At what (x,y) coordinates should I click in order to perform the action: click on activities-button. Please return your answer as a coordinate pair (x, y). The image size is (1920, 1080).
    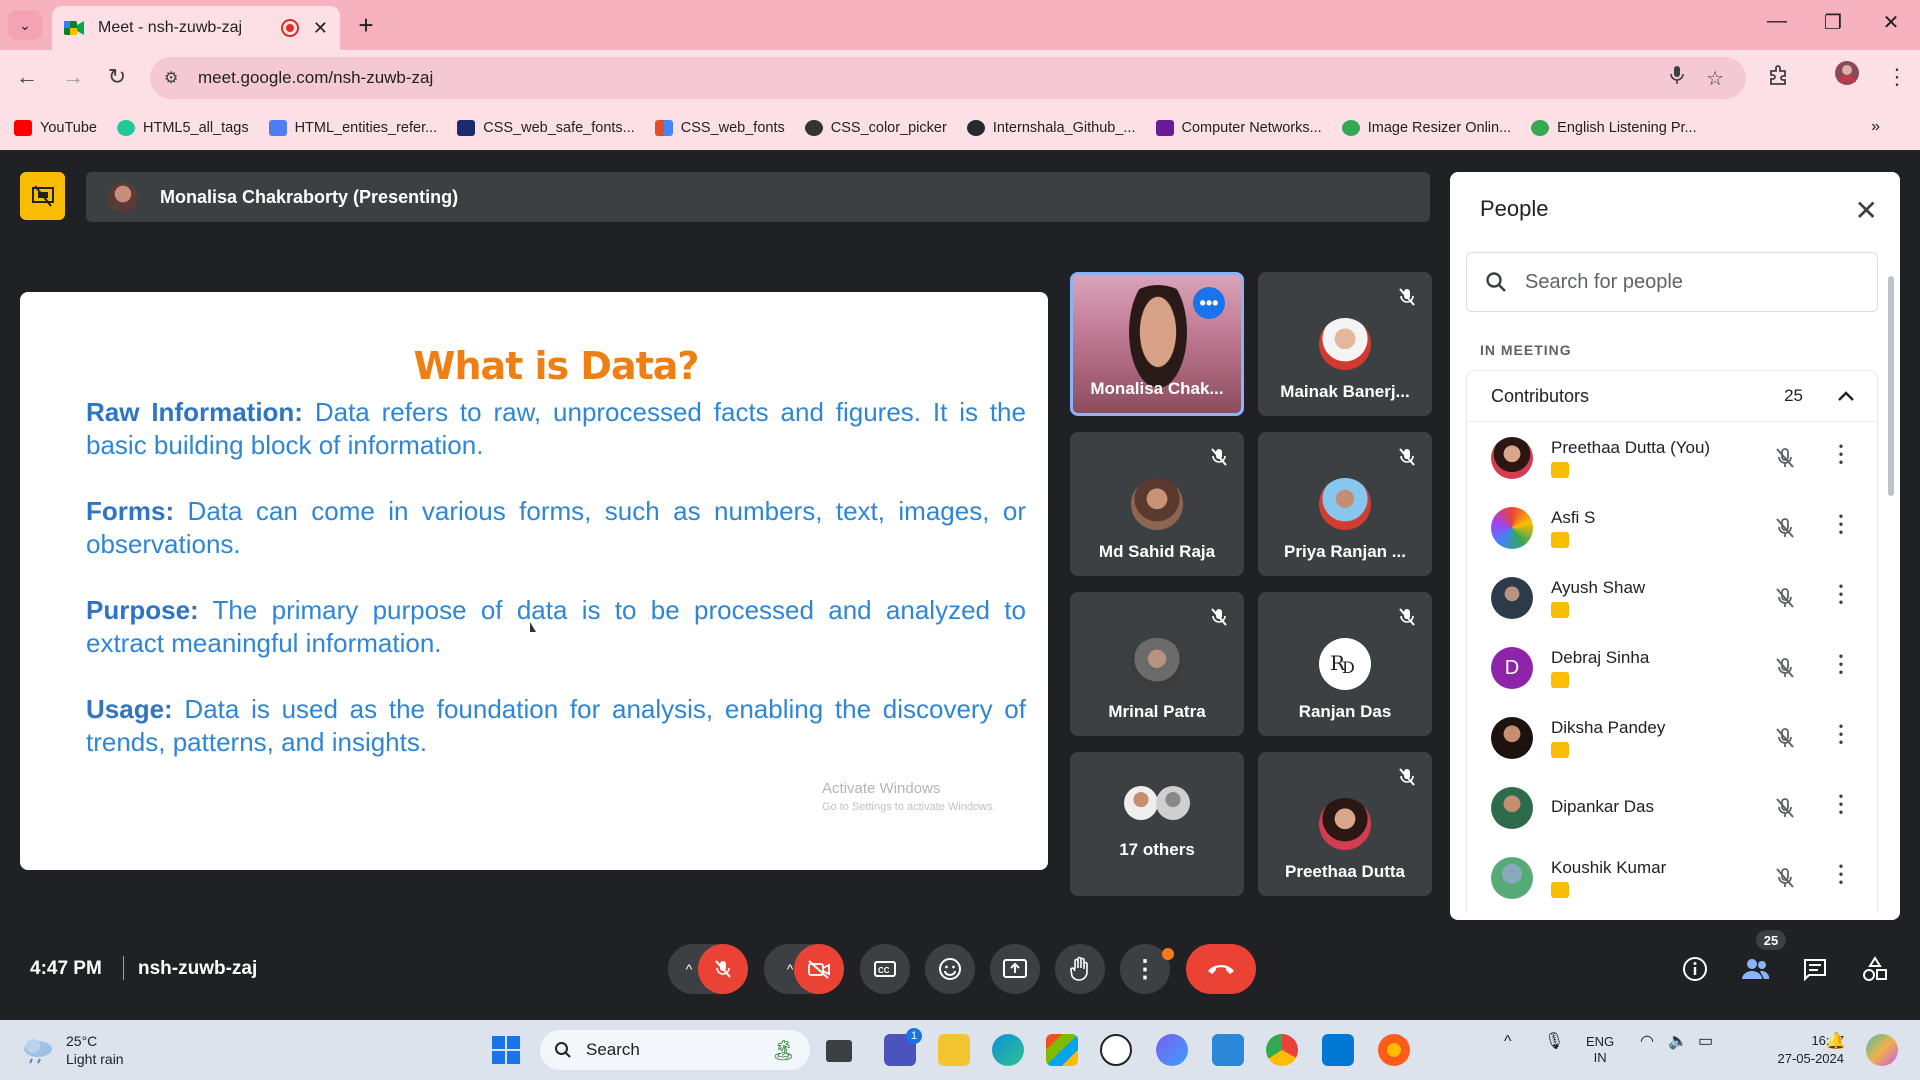
    Looking at the image, I should click on (1875, 969).